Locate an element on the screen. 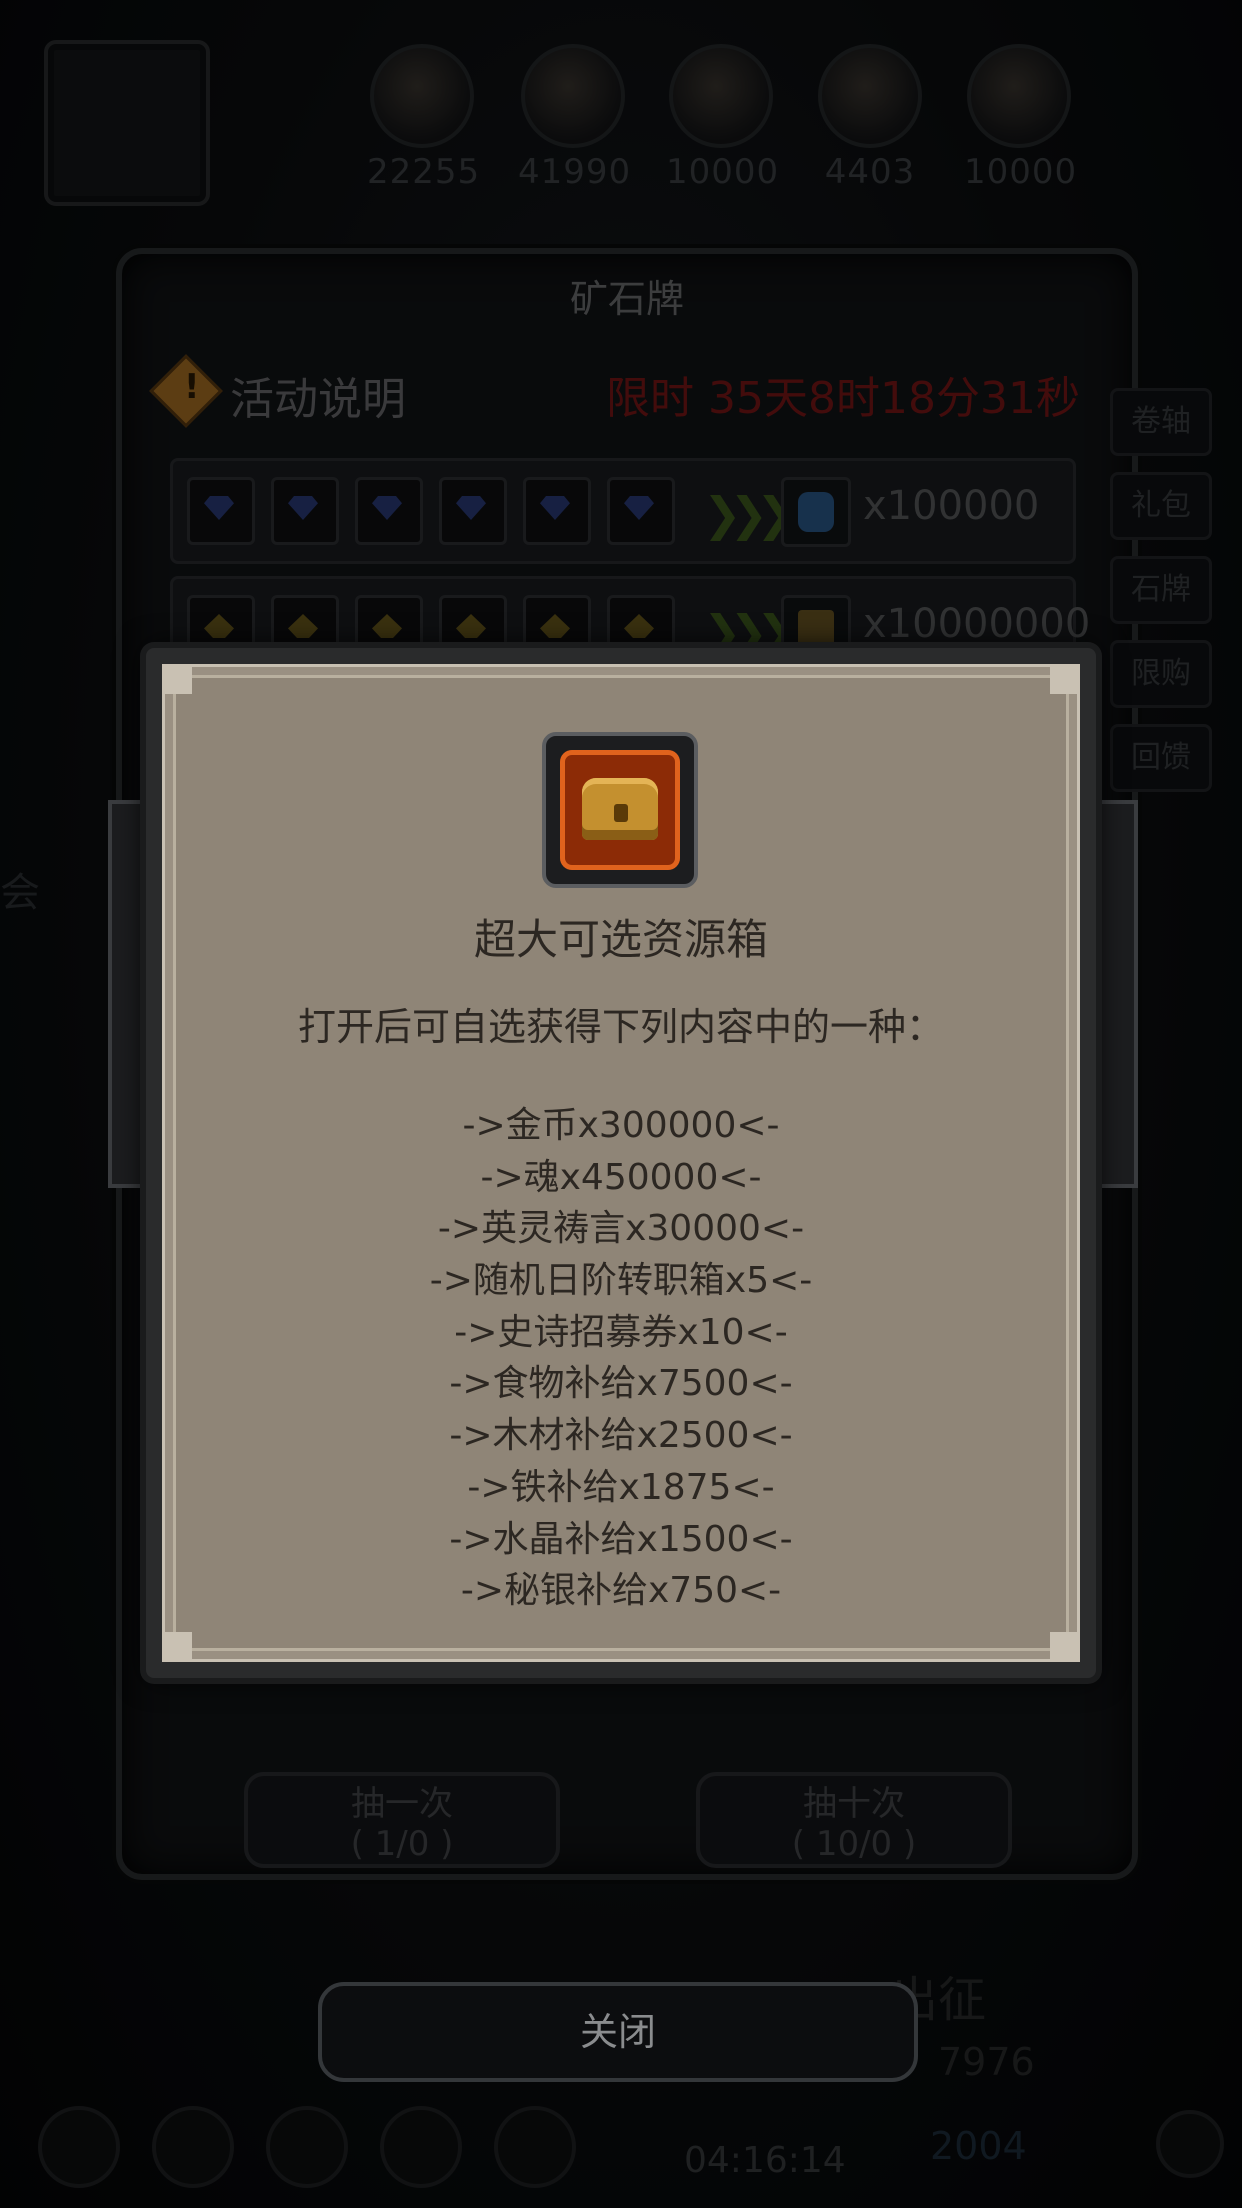  option-item: ->史诗招募券x10<- is located at coordinates (621, 1332).